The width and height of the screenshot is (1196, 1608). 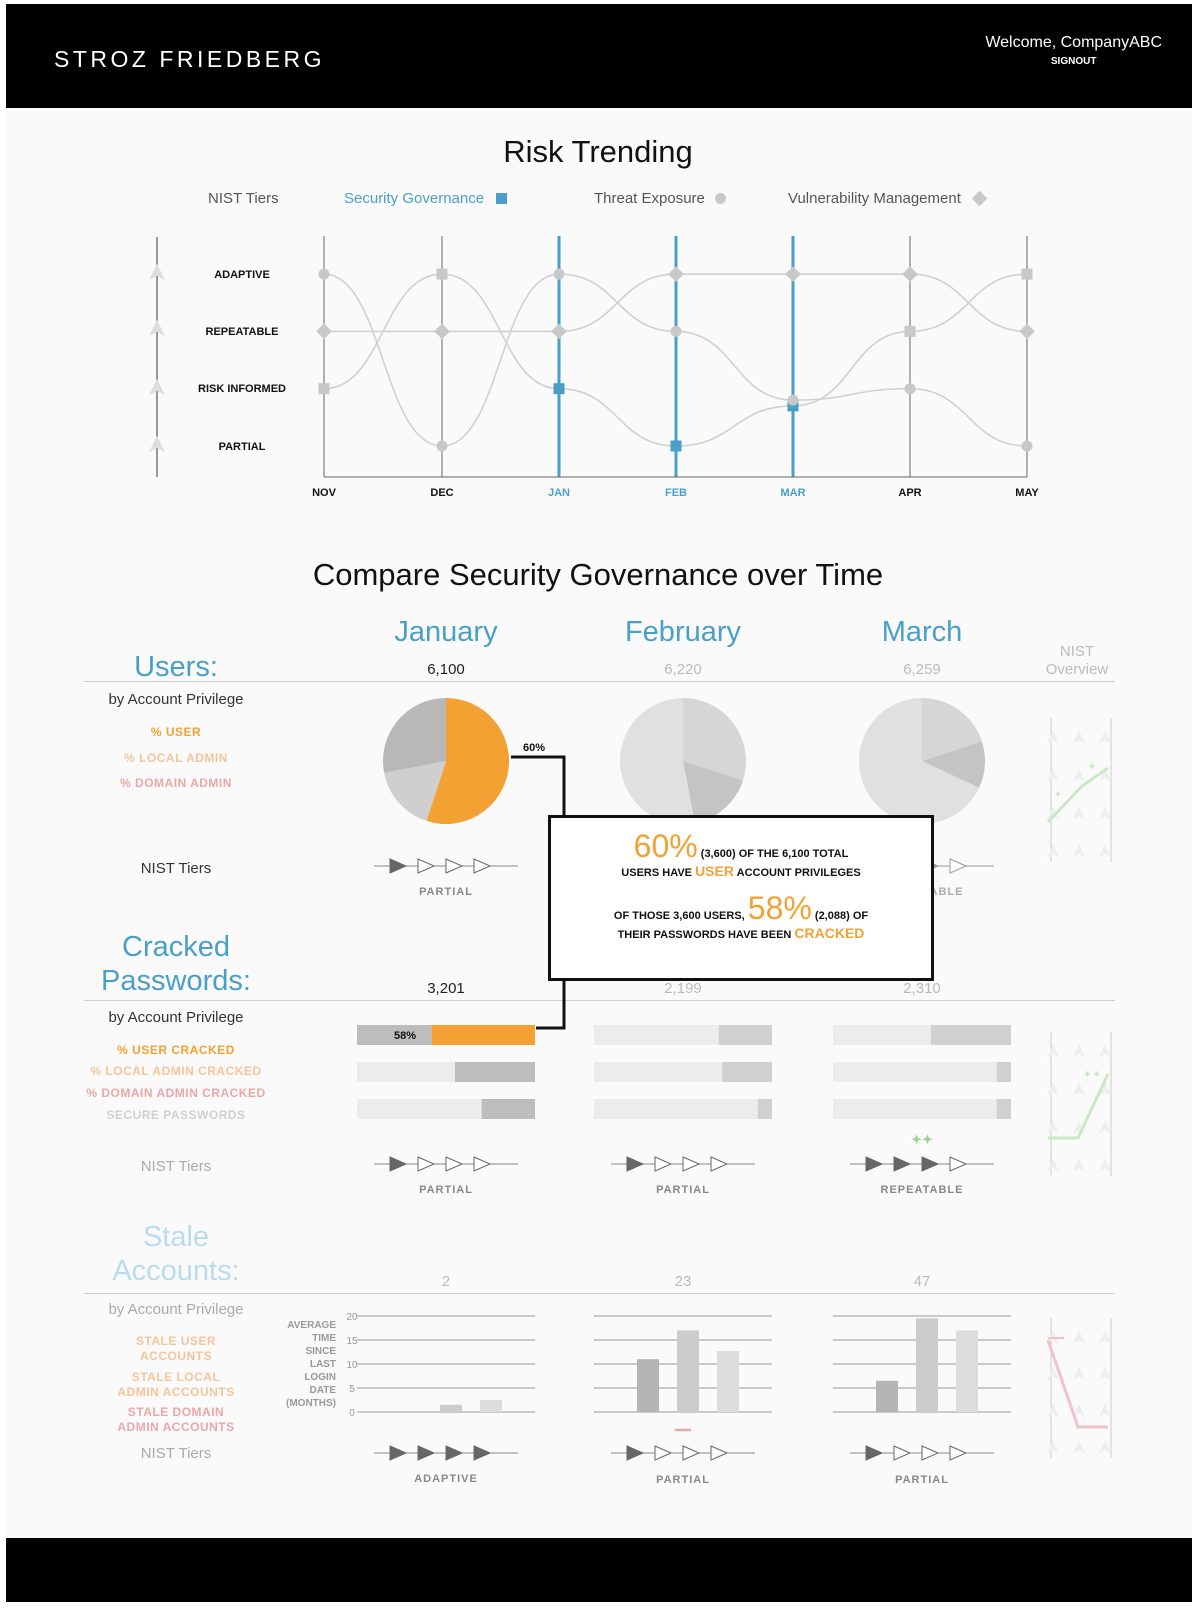 What do you see at coordinates (798, 873) in the screenshot?
I see `popup-text-2b: ACCOUNT PRIVILEGES` at bounding box center [798, 873].